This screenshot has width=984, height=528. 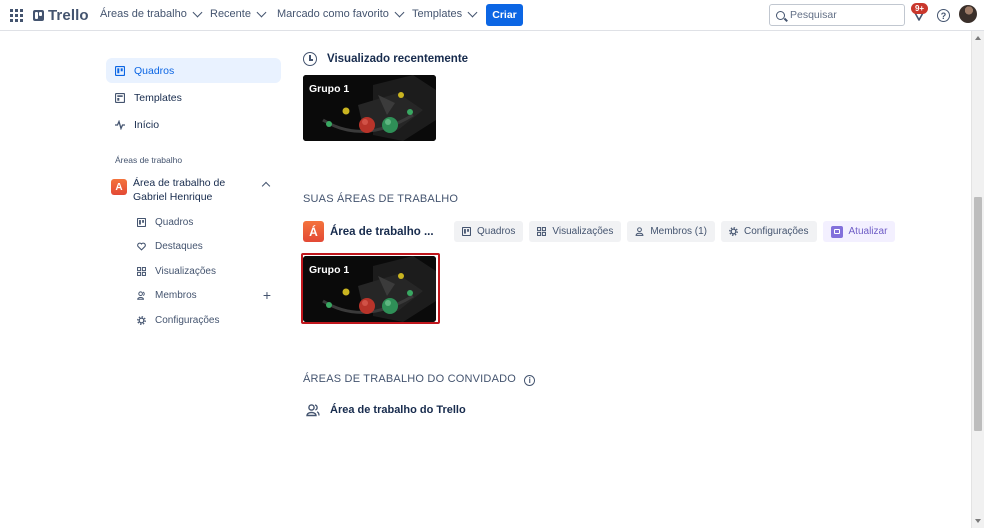 I want to click on workspace-action-label: Quadros, so click(x=496, y=231).